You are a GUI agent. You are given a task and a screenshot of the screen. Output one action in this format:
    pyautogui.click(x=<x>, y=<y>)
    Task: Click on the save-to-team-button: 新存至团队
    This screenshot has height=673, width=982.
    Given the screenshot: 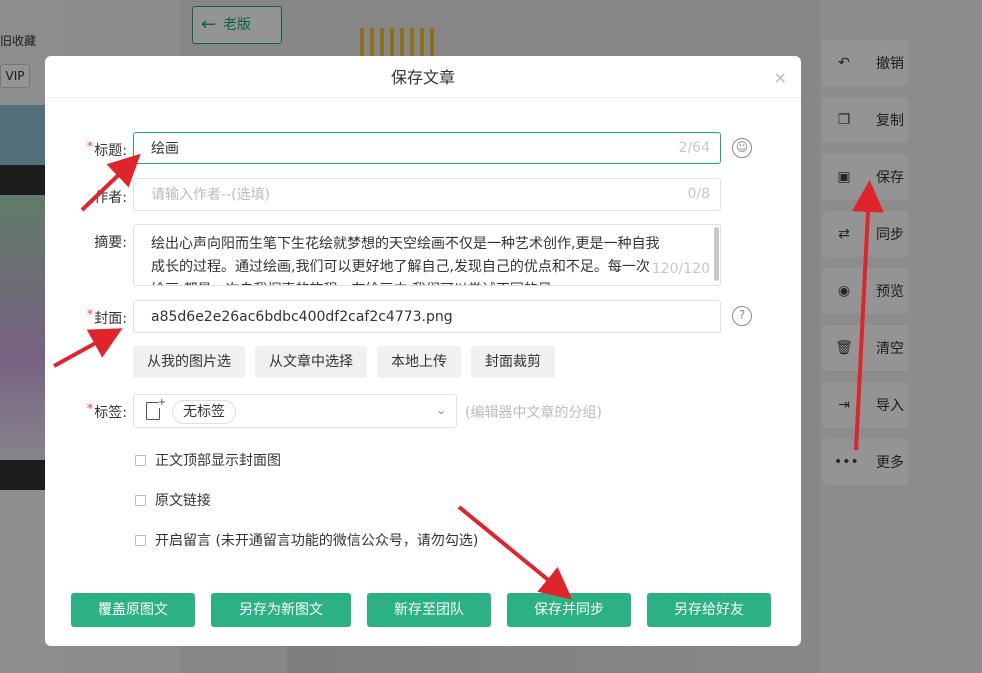 What is the action you would take?
    pyautogui.click(x=429, y=610)
    